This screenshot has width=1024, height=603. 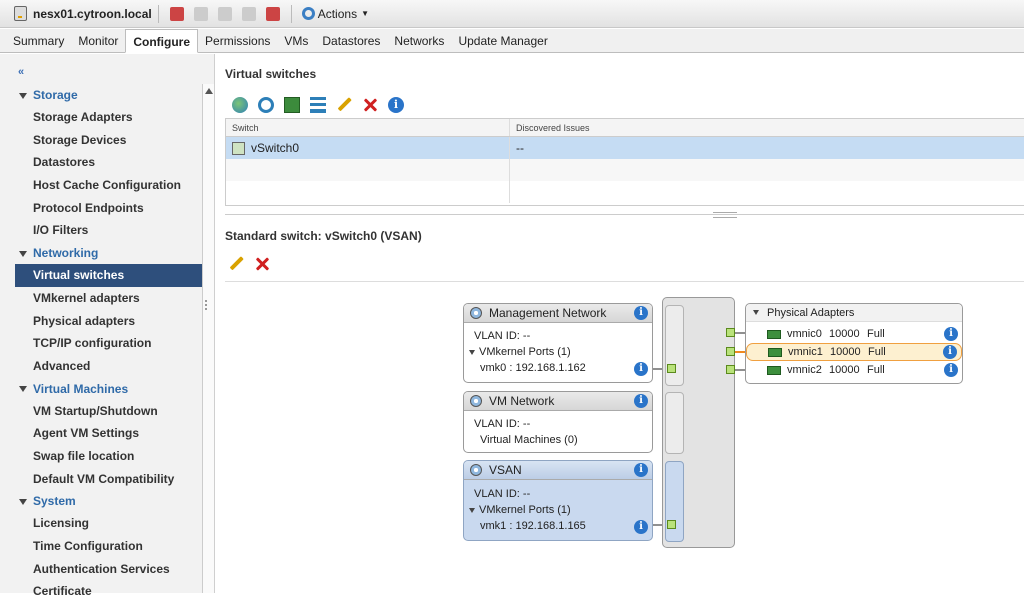 I want to click on nav-section-storage: Storage, so click(x=109, y=95).